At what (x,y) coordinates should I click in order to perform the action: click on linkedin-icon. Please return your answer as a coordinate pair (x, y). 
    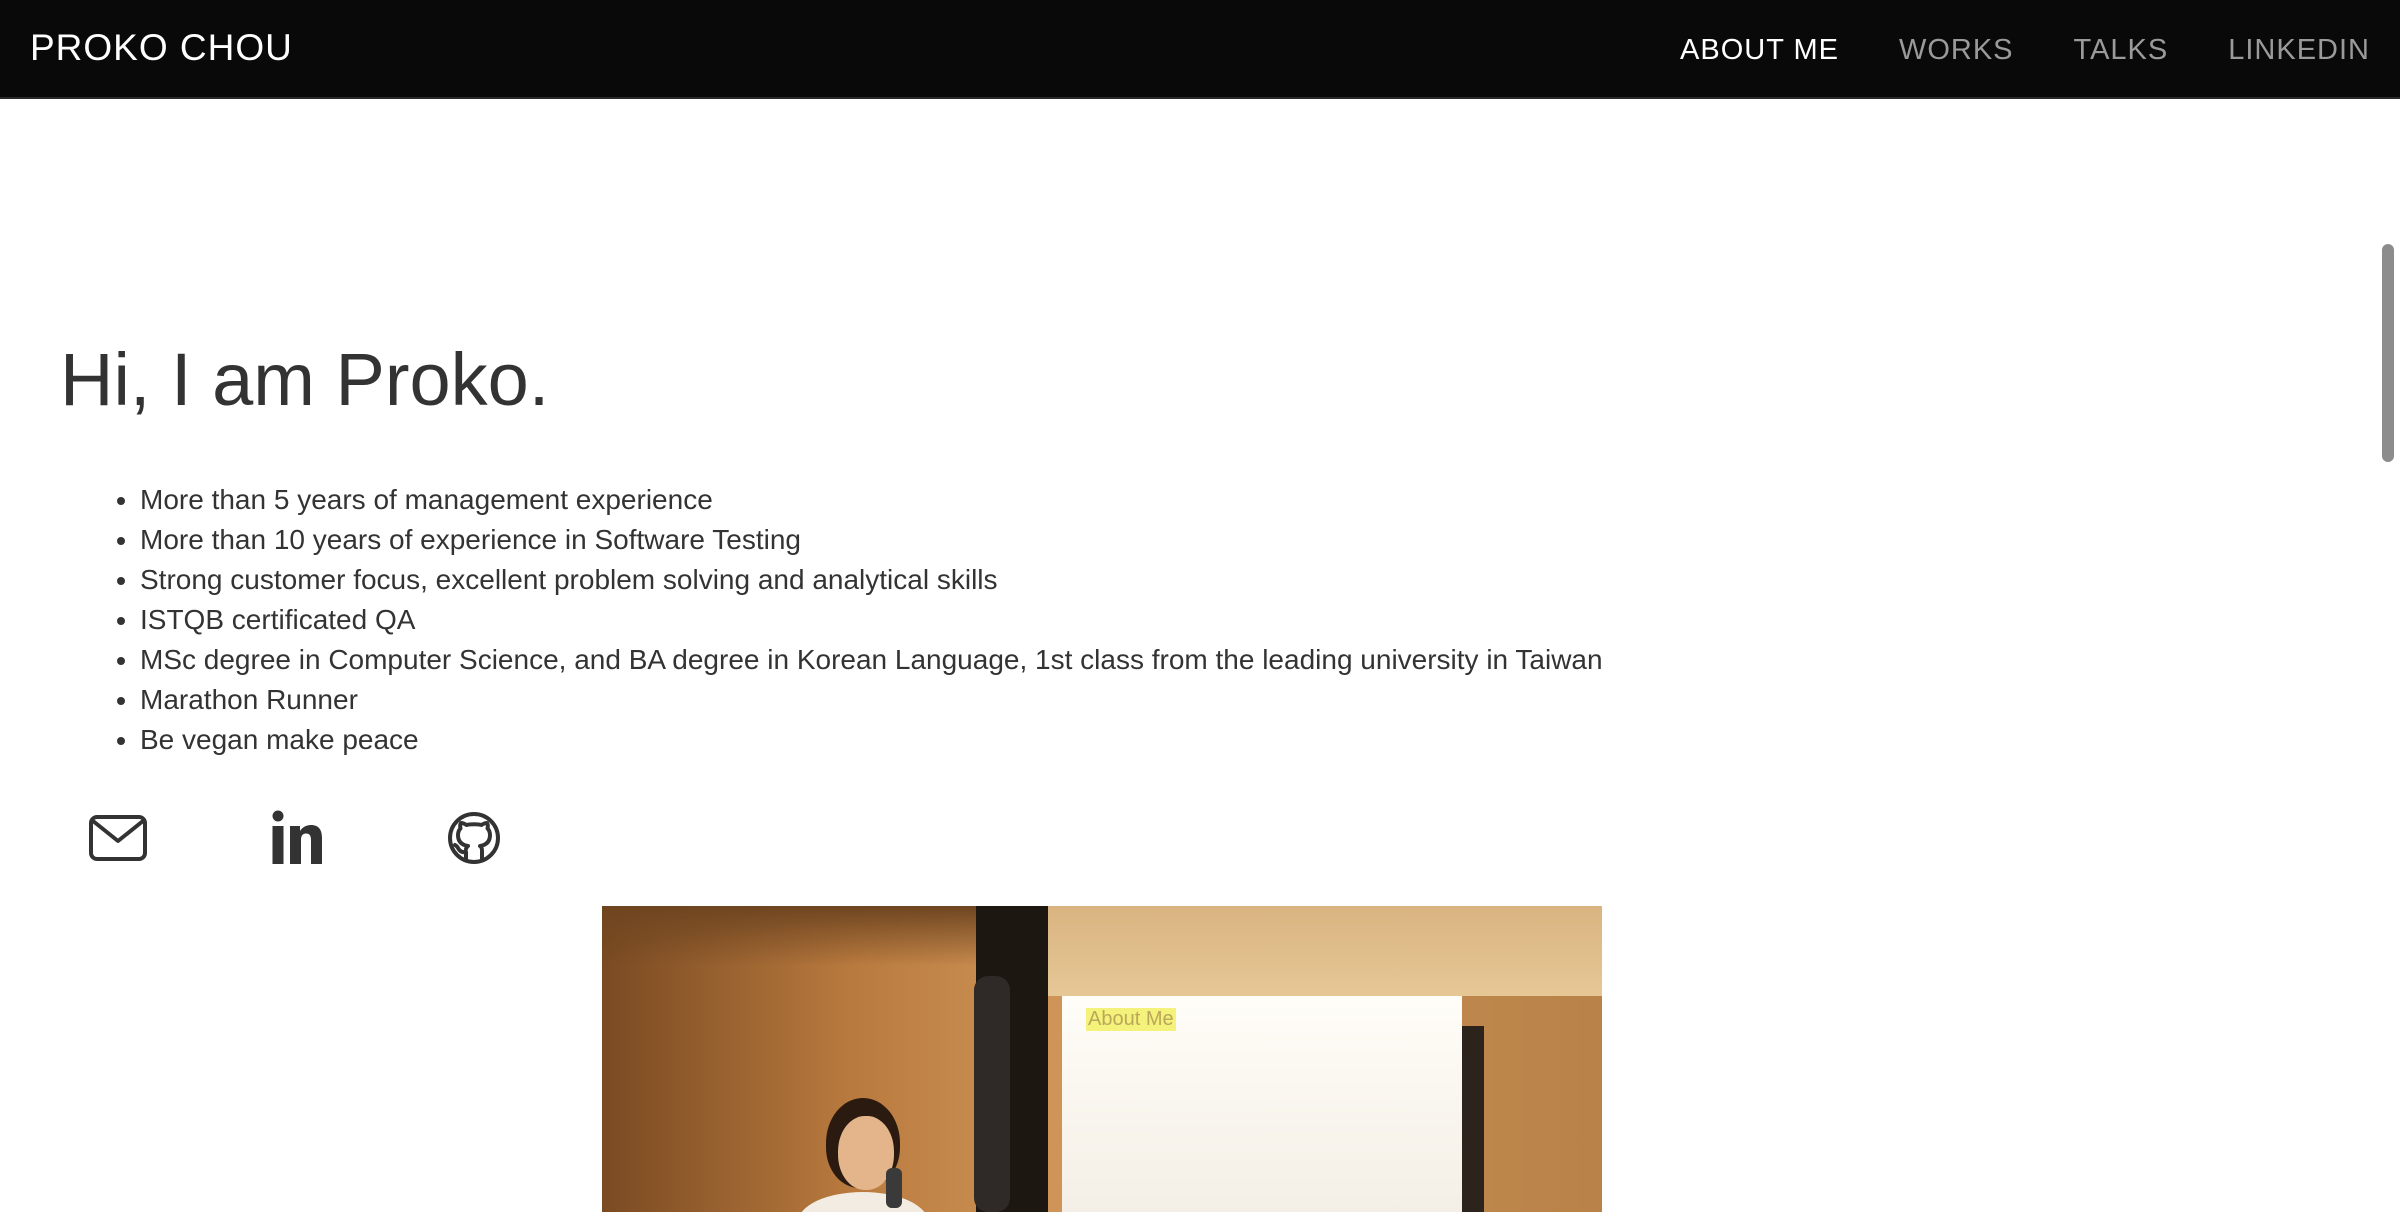
    Looking at the image, I should click on (297, 837).